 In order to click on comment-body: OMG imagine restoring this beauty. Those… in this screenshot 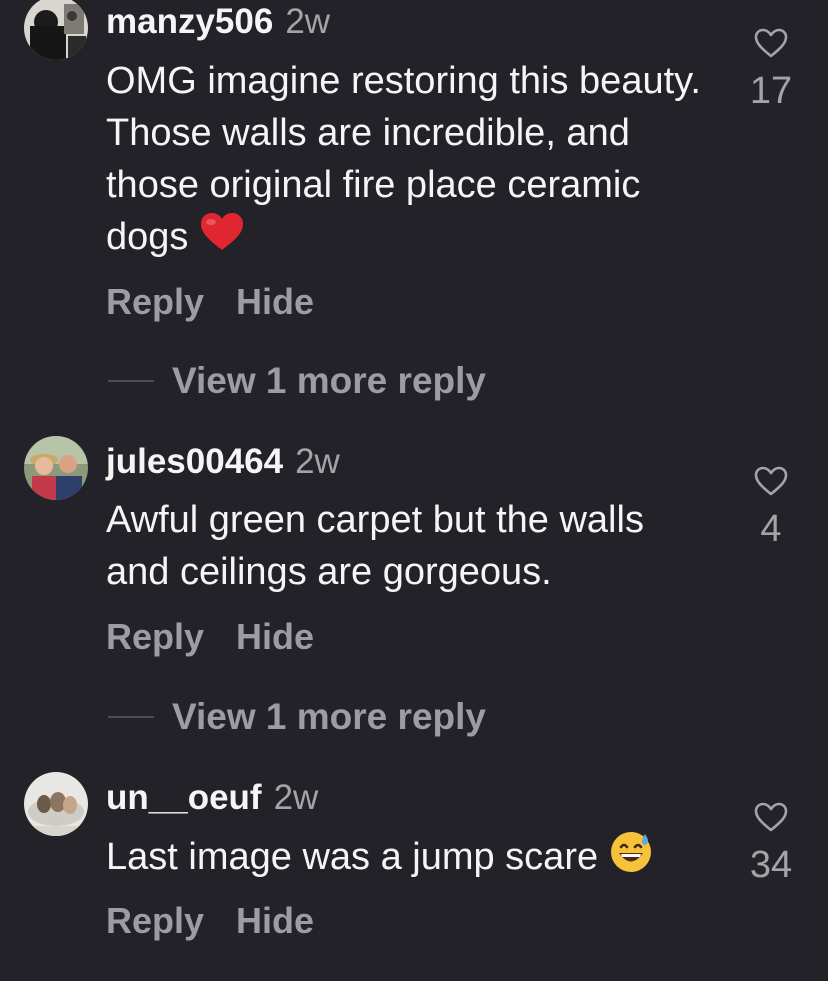, I will do `click(403, 159)`.